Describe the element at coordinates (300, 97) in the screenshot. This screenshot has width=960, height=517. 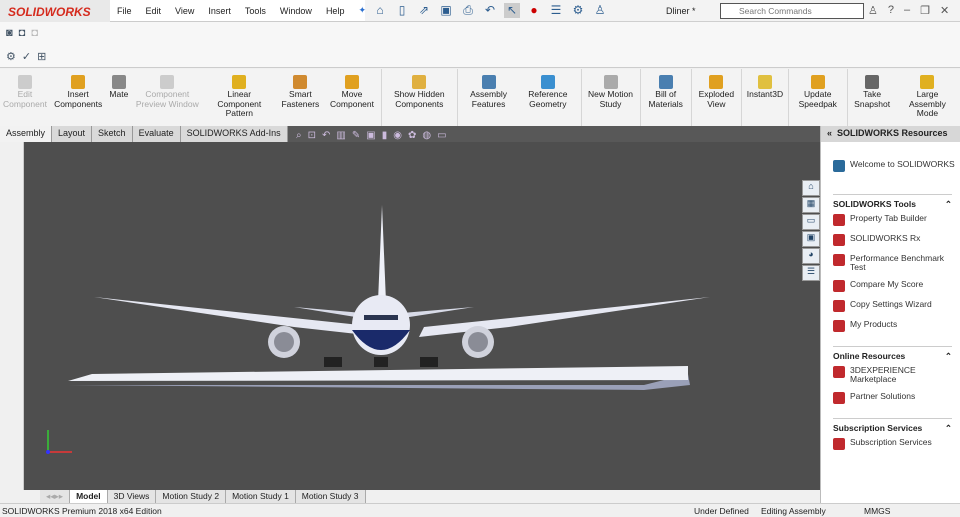
I see `smart-fasteners-button: Smart Fasteners` at that location.